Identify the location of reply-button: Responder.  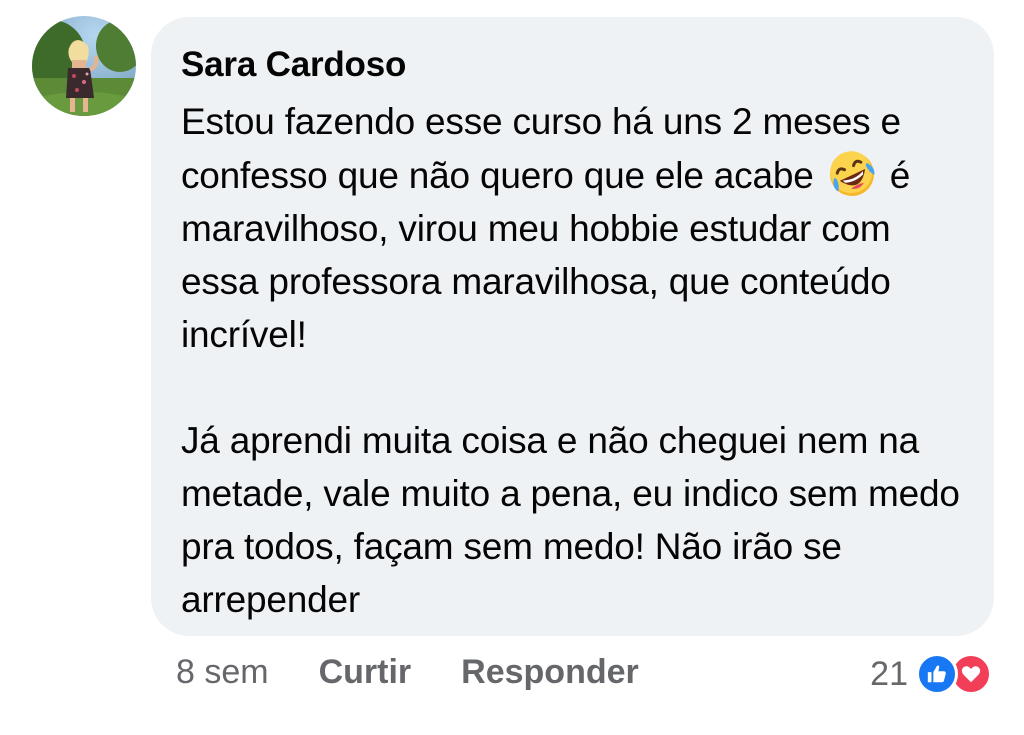
(550, 672).